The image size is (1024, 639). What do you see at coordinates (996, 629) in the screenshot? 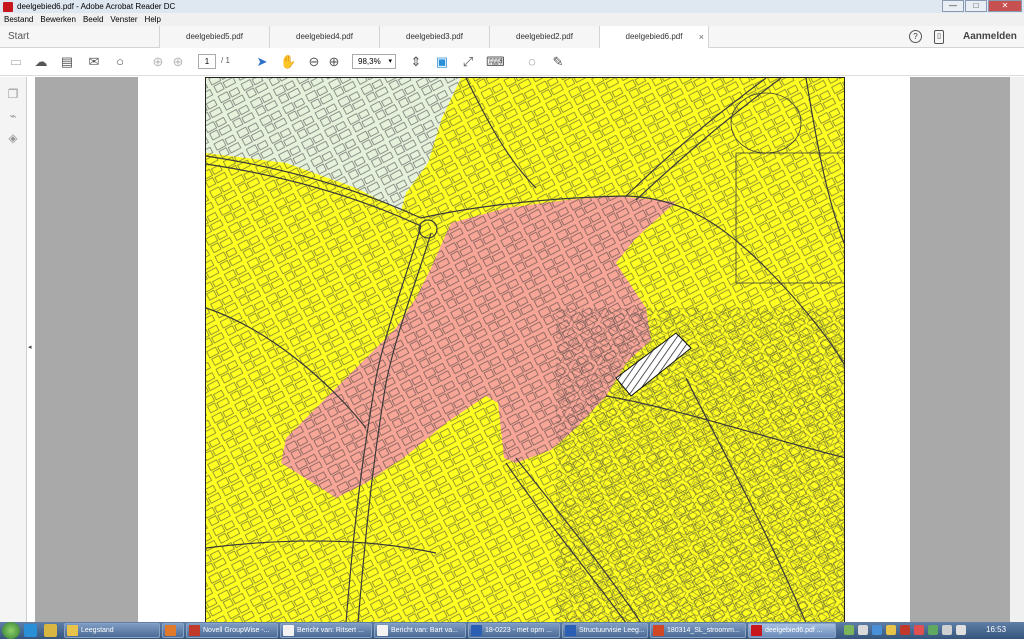
I see `clock: 16:53` at bounding box center [996, 629].